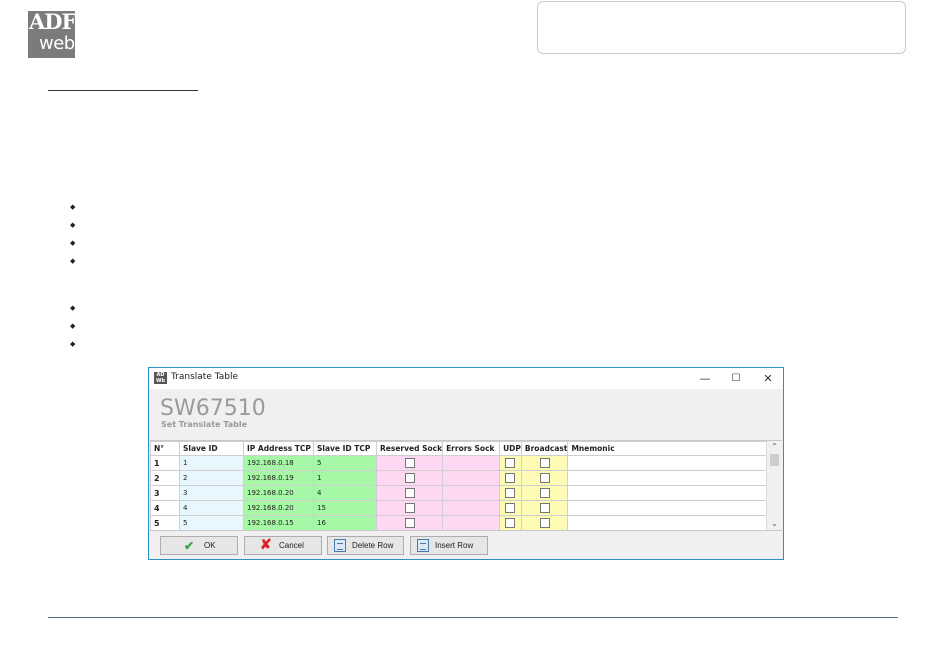 The height and width of the screenshot is (659, 950). I want to click on scrollbar-thumb, so click(774, 460).